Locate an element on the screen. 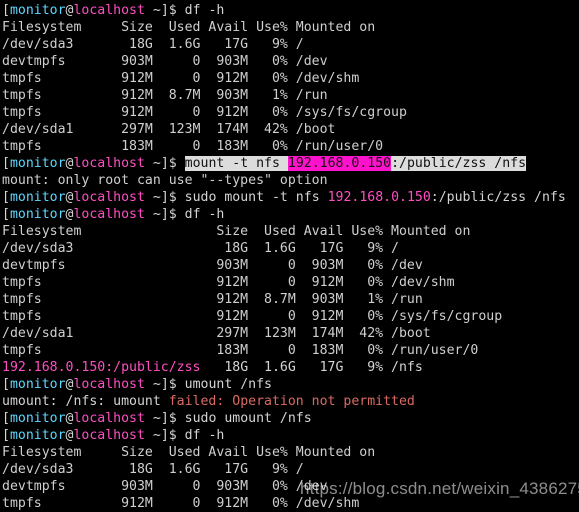  prompt-line-df-3: [monitor@localhost ~]$ df -h is located at coordinates (290, 435).